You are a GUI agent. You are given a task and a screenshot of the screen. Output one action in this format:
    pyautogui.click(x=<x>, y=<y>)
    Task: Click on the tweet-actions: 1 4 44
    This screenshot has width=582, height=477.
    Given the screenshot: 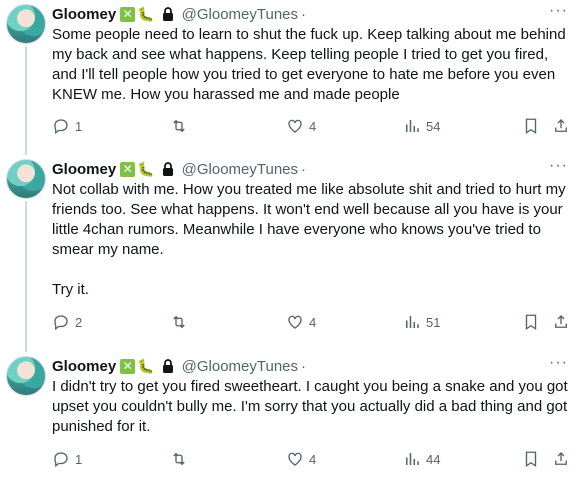 What is the action you would take?
    pyautogui.click(x=312, y=460)
    